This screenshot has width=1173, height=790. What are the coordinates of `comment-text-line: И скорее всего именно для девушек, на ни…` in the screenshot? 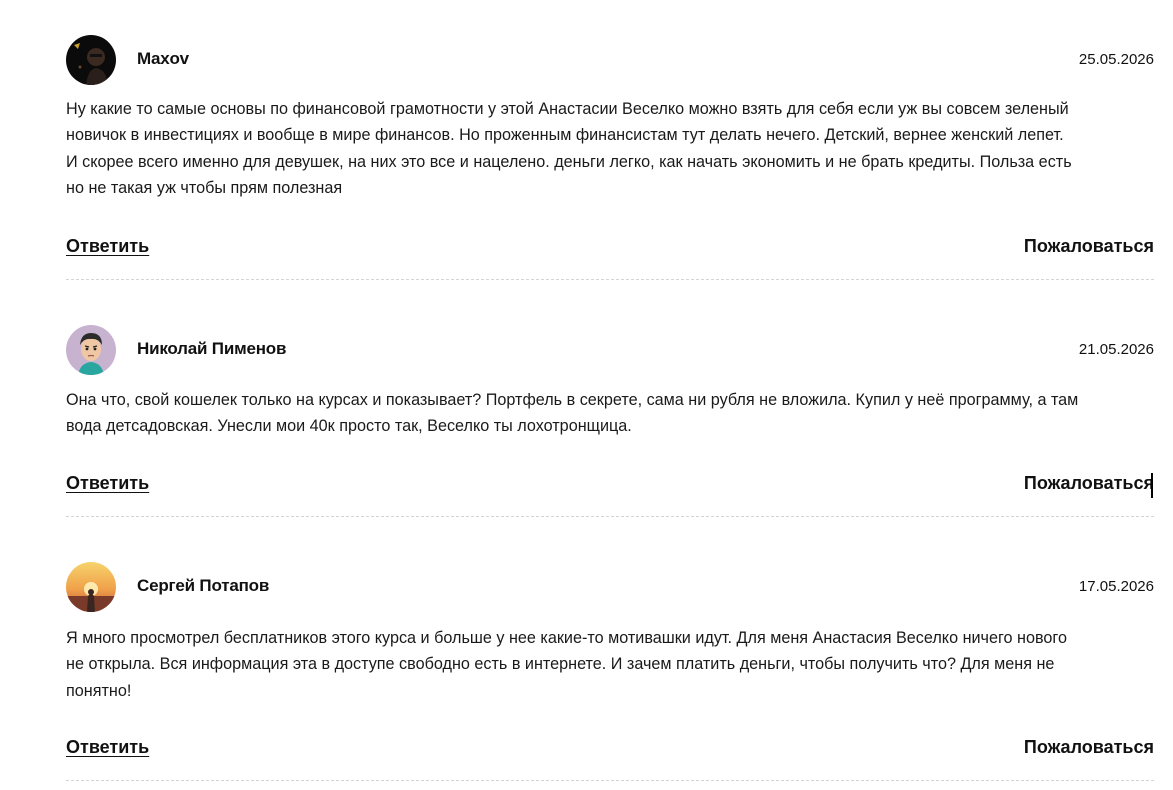 It's located at (569, 161).